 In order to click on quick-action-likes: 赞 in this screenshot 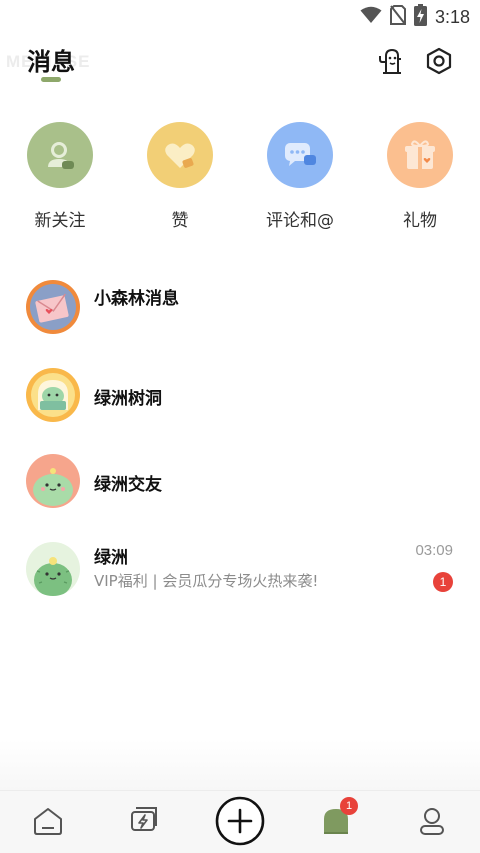, I will do `click(180, 176)`.